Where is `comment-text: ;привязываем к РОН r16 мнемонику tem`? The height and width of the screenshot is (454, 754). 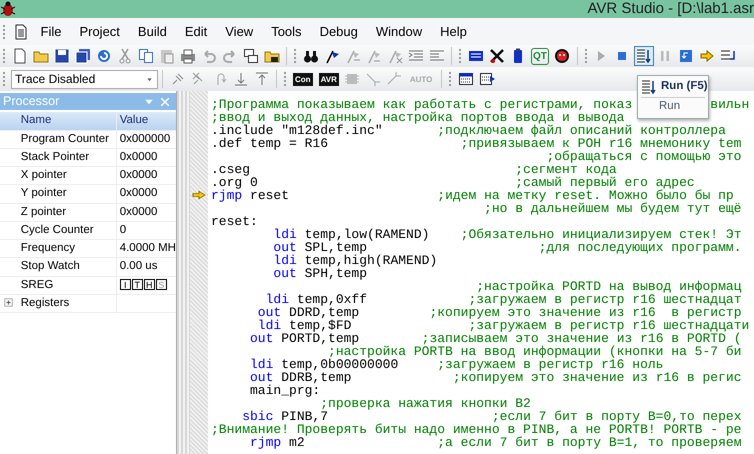
comment-text: ;привязываем к РОН r16 мнемонику tem is located at coordinates (601, 143).